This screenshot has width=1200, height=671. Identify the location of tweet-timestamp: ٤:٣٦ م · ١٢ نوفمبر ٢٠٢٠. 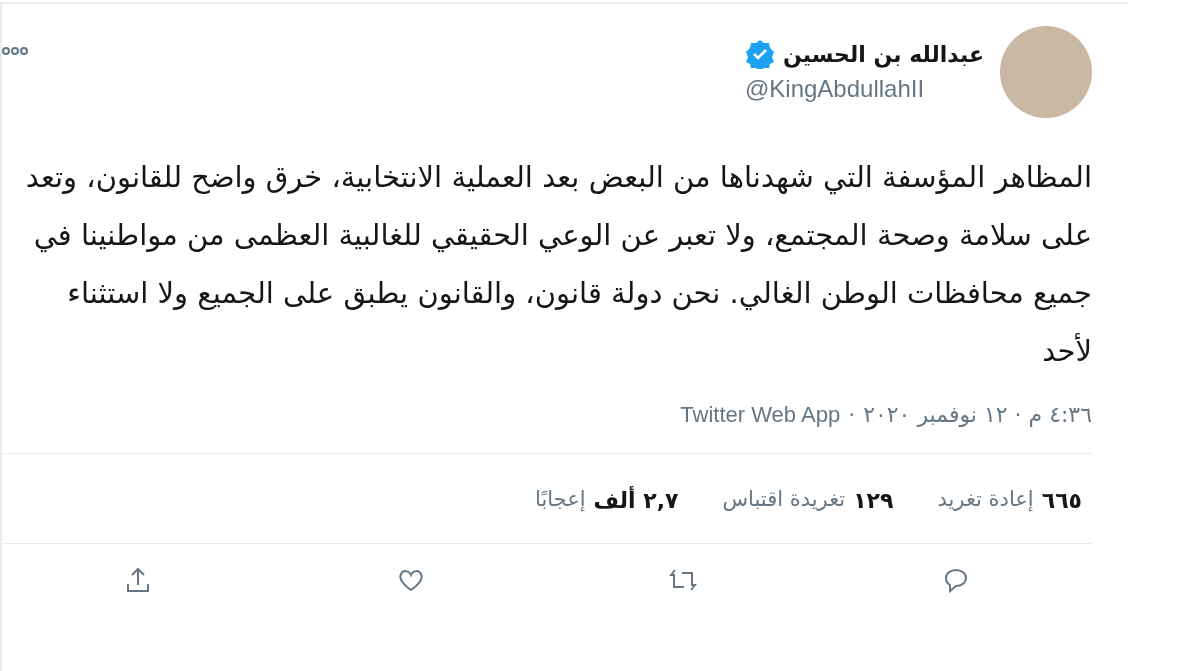
(977, 414).